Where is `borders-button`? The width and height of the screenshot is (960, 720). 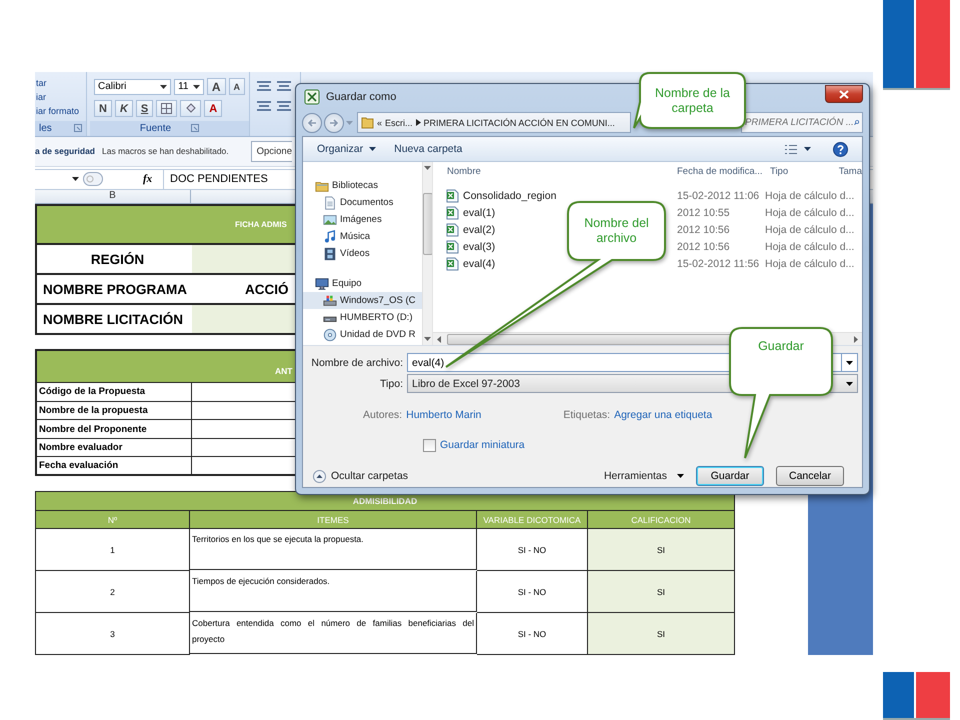
borders-button is located at coordinates (167, 108).